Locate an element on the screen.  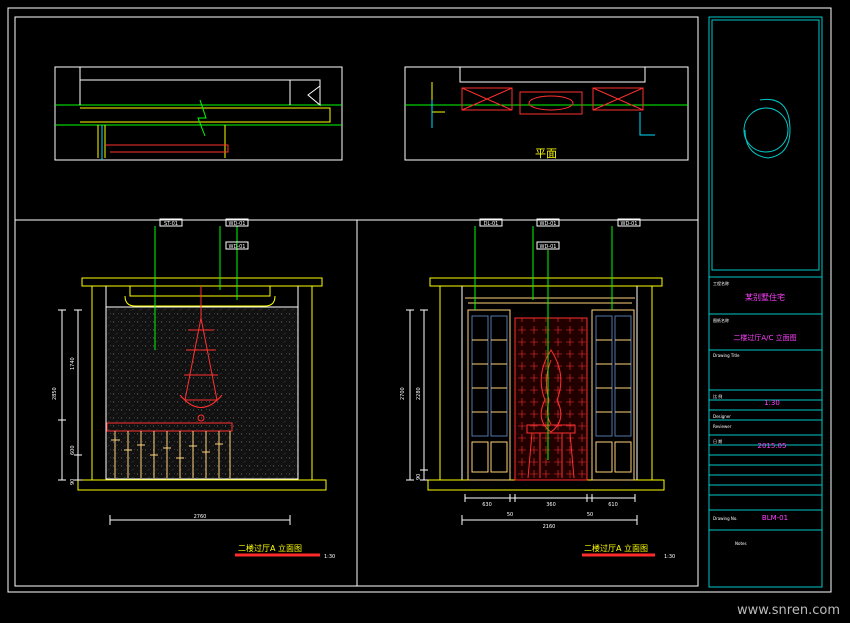
tb-number: BLM-01 is located at coordinates (775, 518).